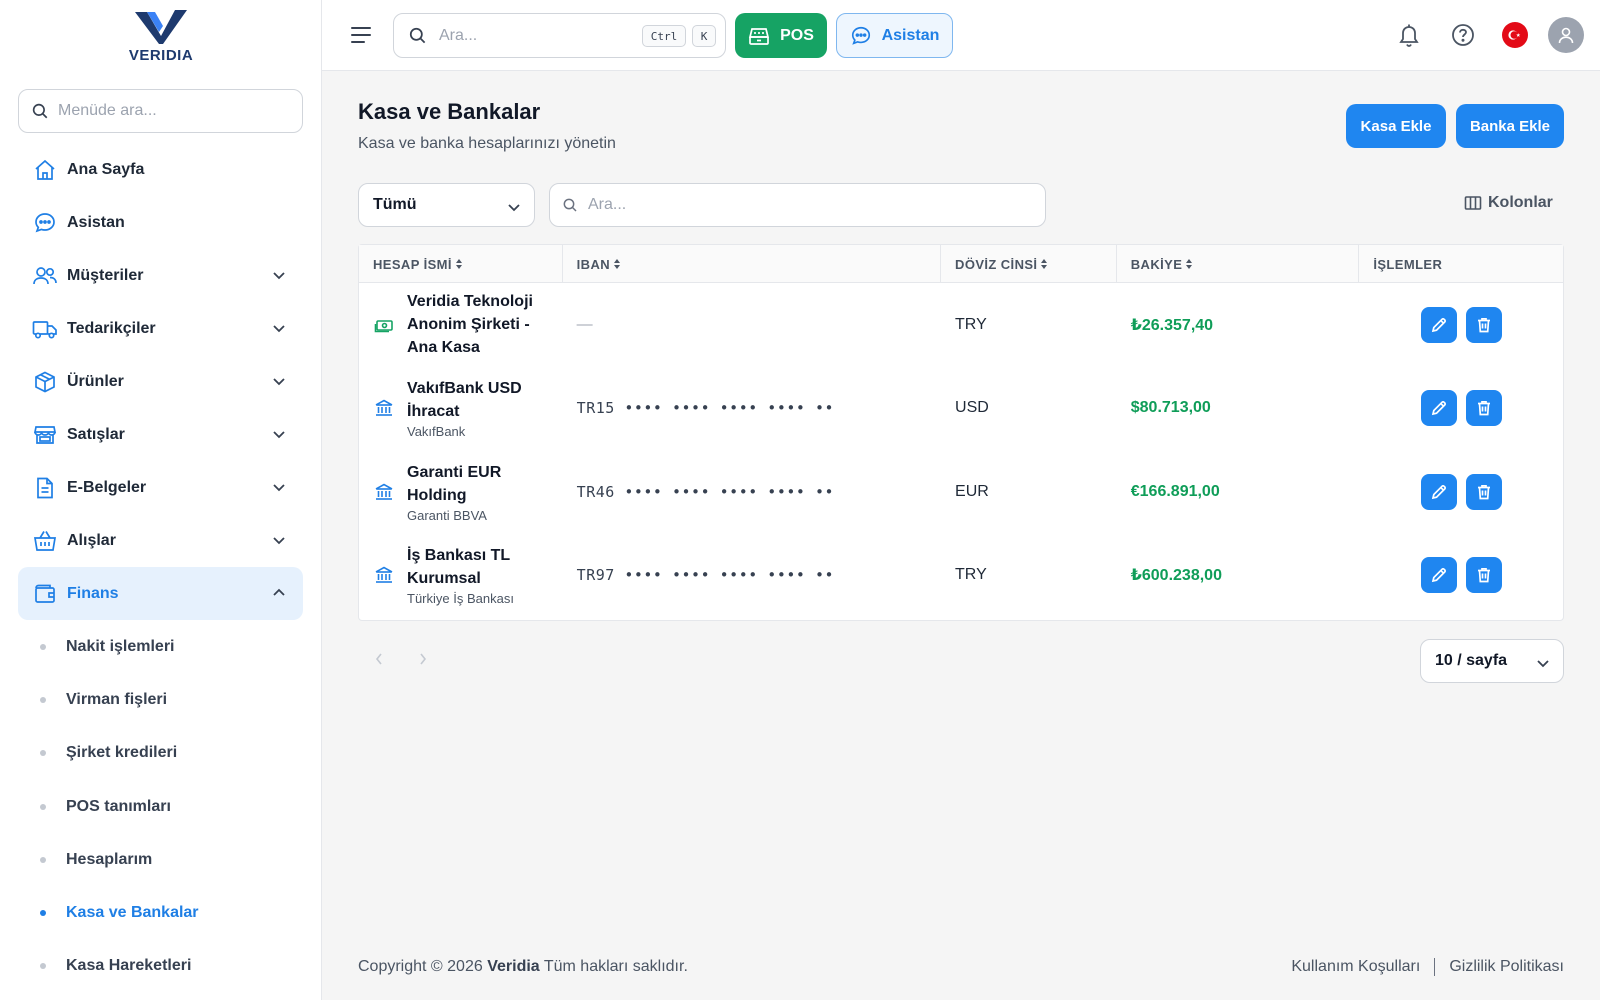 The width and height of the screenshot is (1600, 1000). Describe the element at coordinates (444, 579) in the screenshot. I see `account-name-line: Kurumsal` at that location.